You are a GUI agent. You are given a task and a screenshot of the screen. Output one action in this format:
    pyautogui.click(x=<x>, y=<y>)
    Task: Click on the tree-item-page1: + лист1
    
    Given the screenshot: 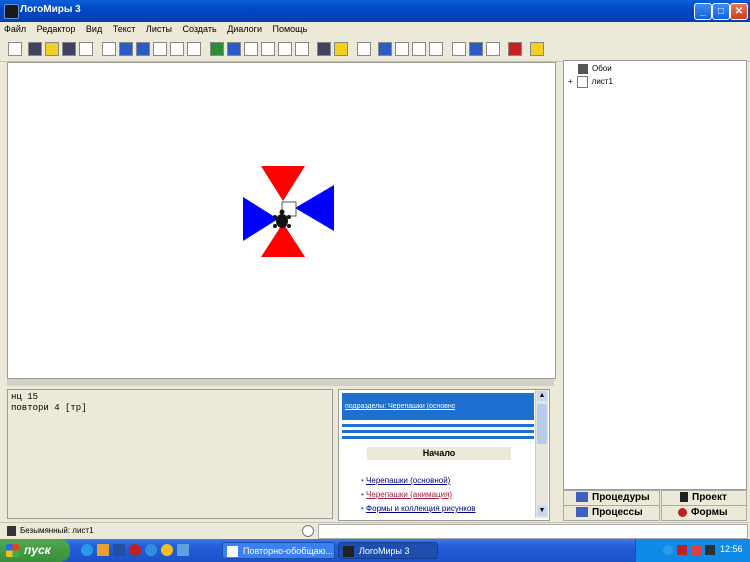 What is the action you would take?
    pyautogui.click(x=590, y=82)
    